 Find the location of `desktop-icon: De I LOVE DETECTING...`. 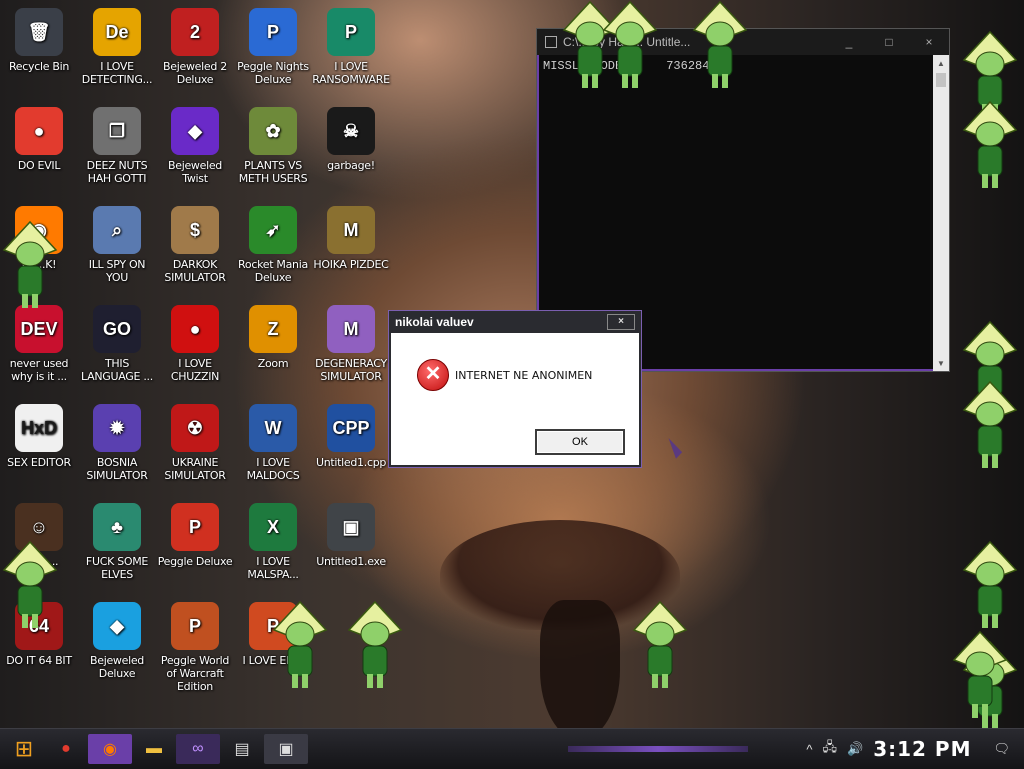

desktop-icon: De I LOVE DETECTING... is located at coordinates (117, 44).